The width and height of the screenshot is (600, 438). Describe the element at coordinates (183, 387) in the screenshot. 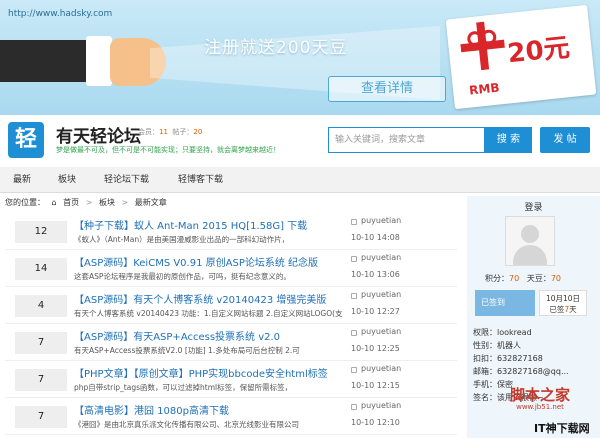

I see `thread-excerpt: php自带strip_tags函数，可以过滤掉html标签，保留所需标签，` at that location.